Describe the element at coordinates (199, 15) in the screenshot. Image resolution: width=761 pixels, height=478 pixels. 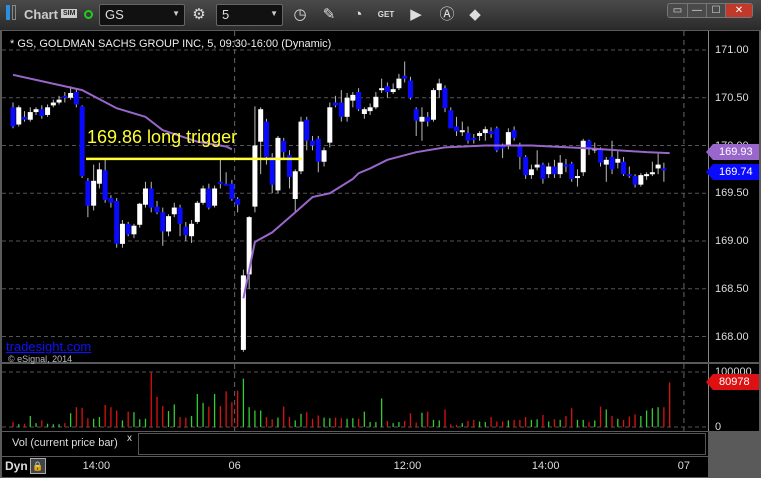
I see `settings-gear-icon: ⚙` at that location.